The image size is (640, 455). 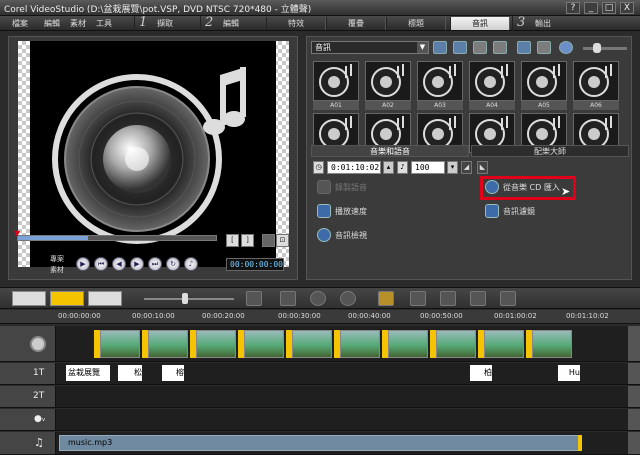 I want to click on title-track-2-area, so click(x=342, y=396).